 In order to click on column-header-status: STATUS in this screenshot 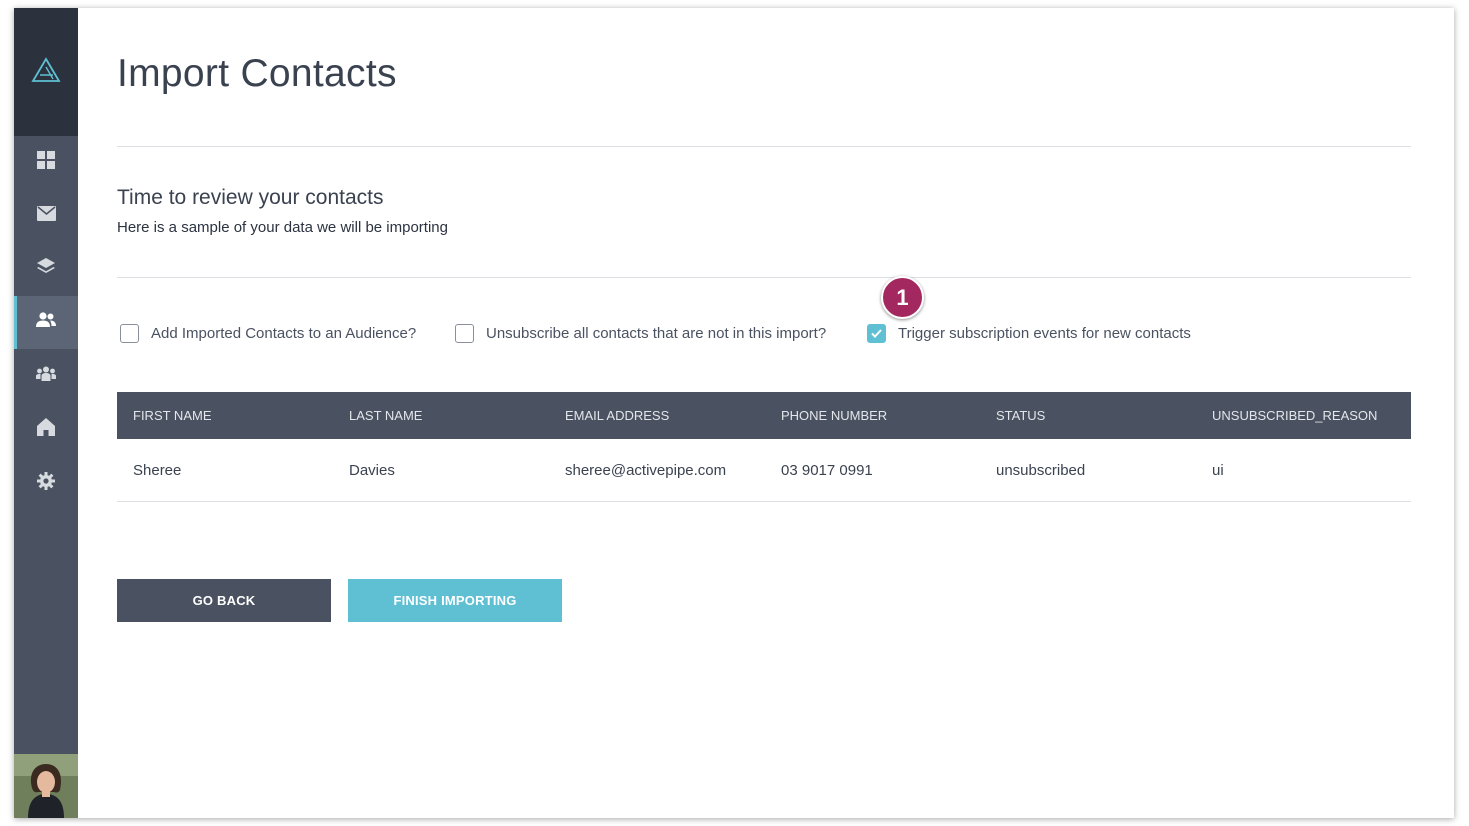, I will do `click(1021, 415)`.